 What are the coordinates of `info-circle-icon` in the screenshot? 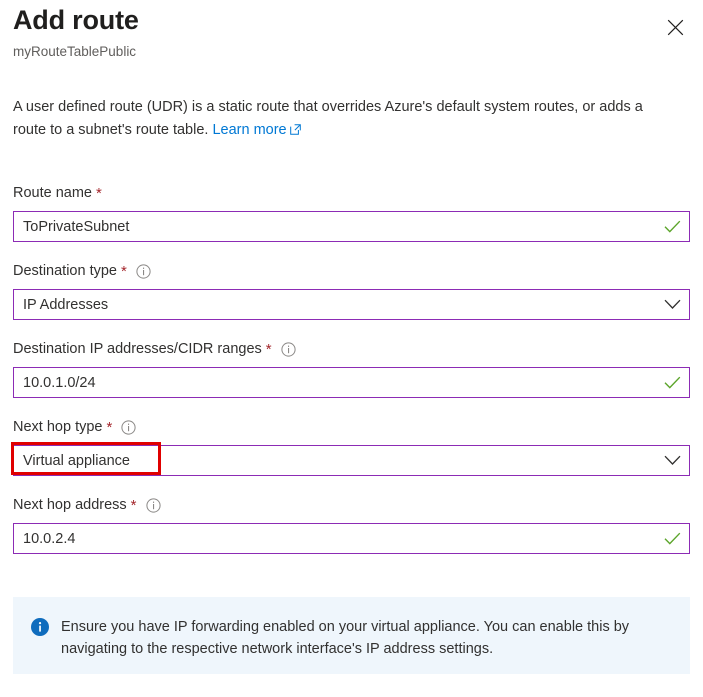 It's located at (40, 627).